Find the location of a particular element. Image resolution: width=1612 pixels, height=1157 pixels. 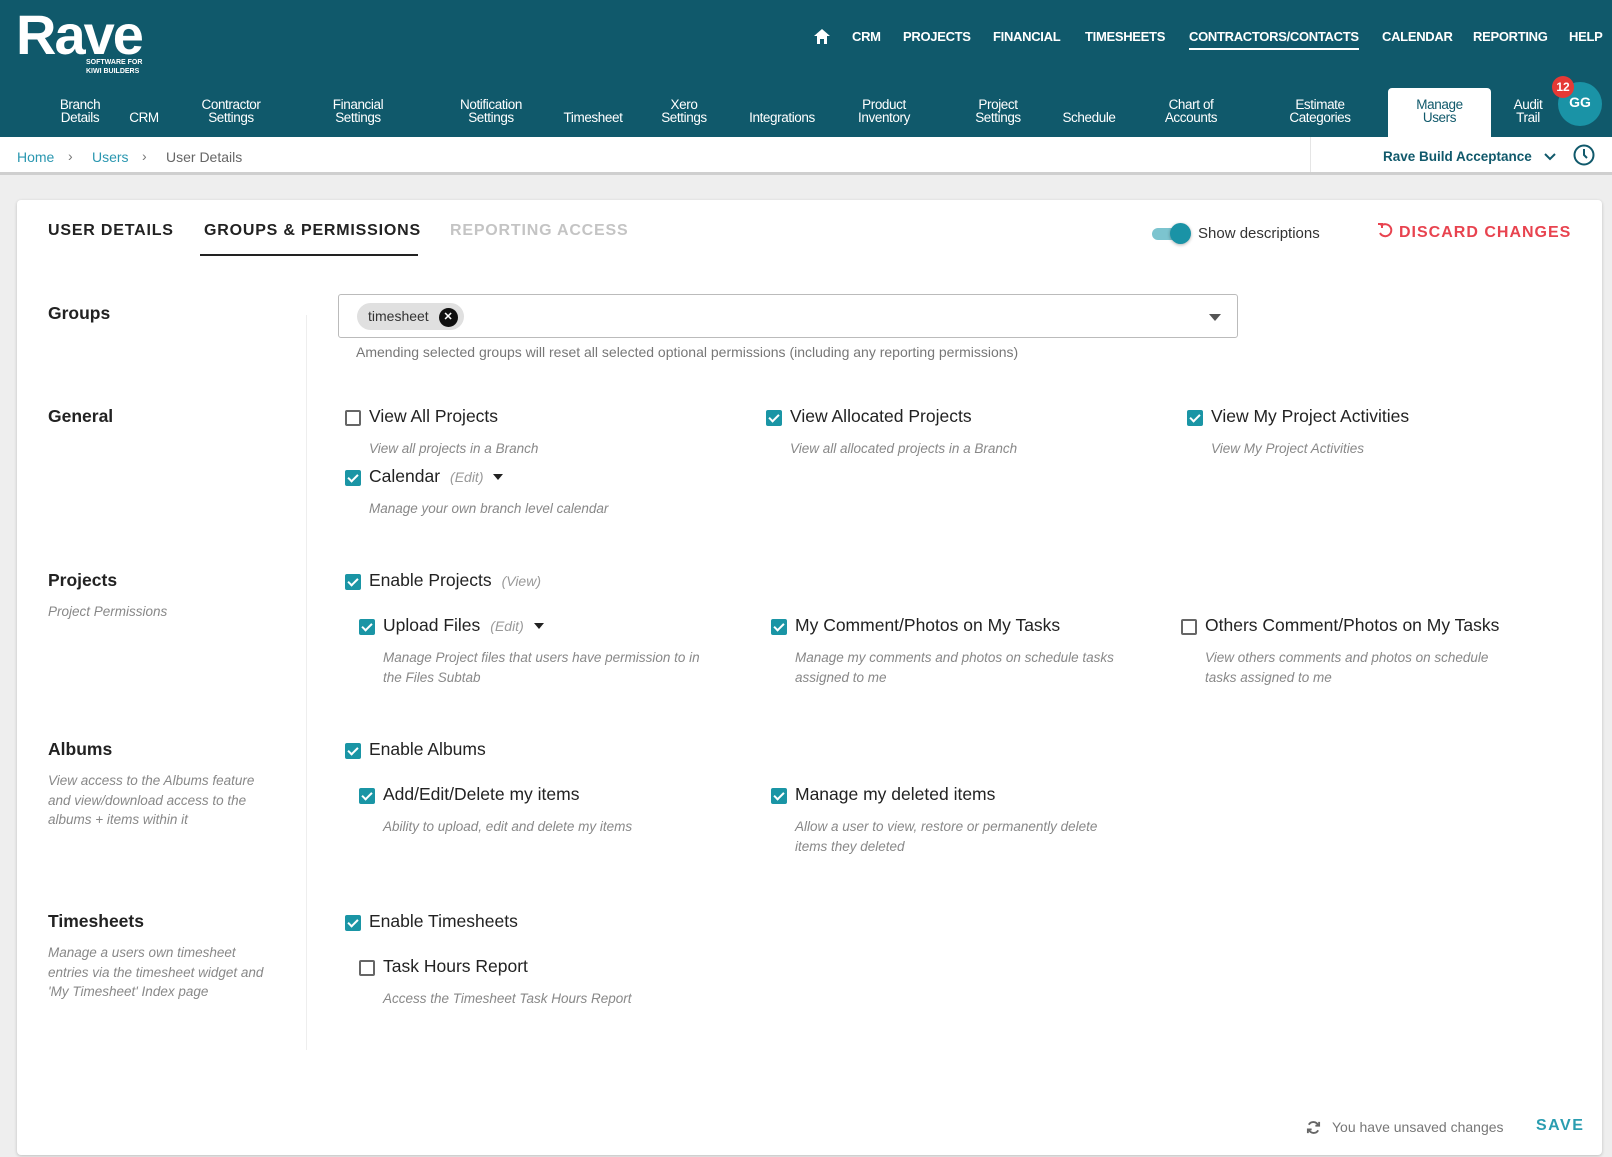

permission-label: Enable Projects is located at coordinates (430, 580).